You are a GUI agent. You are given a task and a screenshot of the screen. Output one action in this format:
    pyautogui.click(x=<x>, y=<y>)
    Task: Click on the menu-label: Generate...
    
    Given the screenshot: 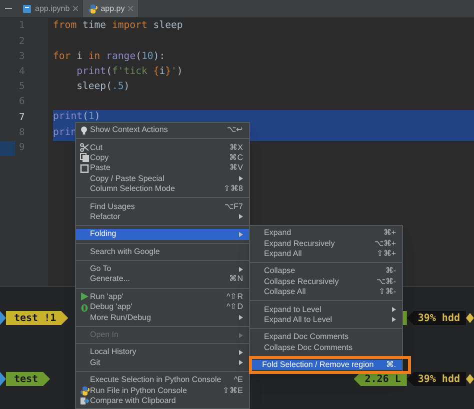 What is the action you would take?
    pyautogui.click(x=111, y=279)
    